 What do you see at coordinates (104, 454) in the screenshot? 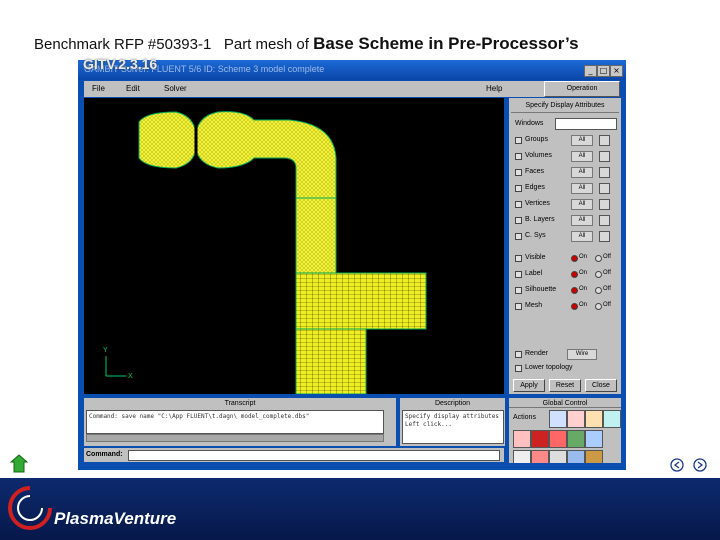
I see `command-label: Command:` at bounding box center [104, 454].